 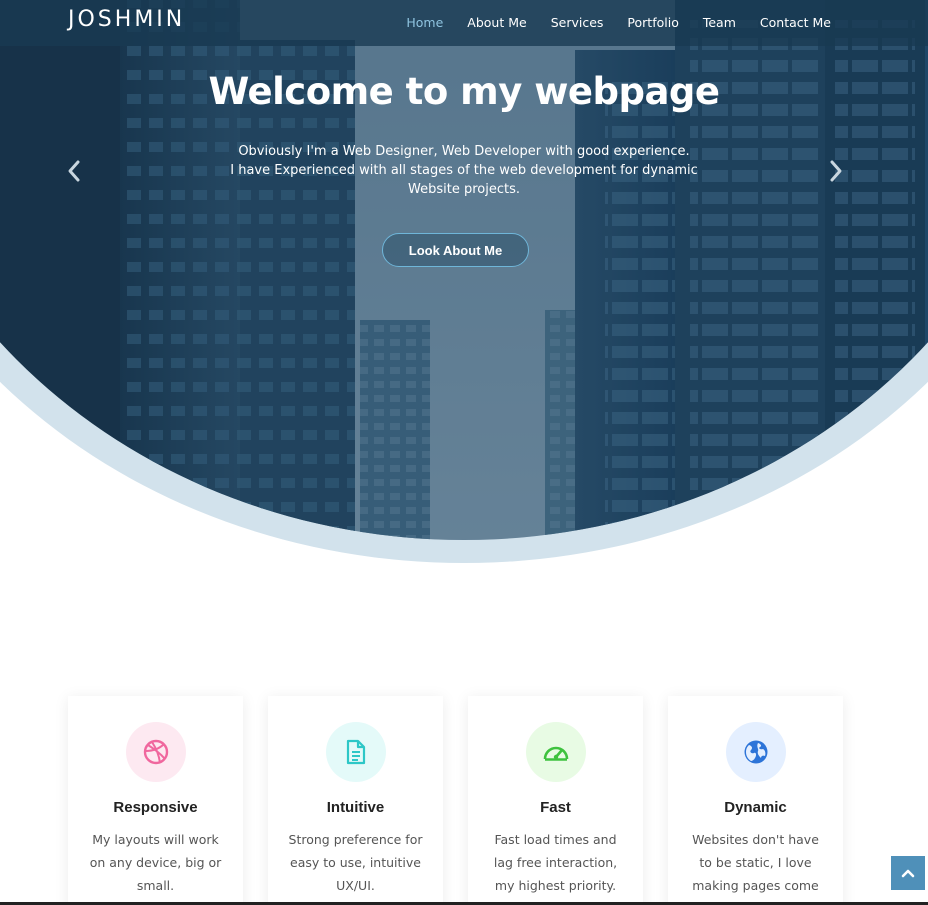 I want to click on dribbble-icon, so click(x=155, y=752).